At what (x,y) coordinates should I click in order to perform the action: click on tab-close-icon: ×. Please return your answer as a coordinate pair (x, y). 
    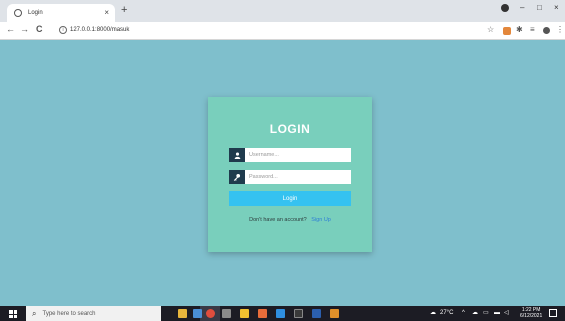
    Looking at the image, I should click on (106, 13).